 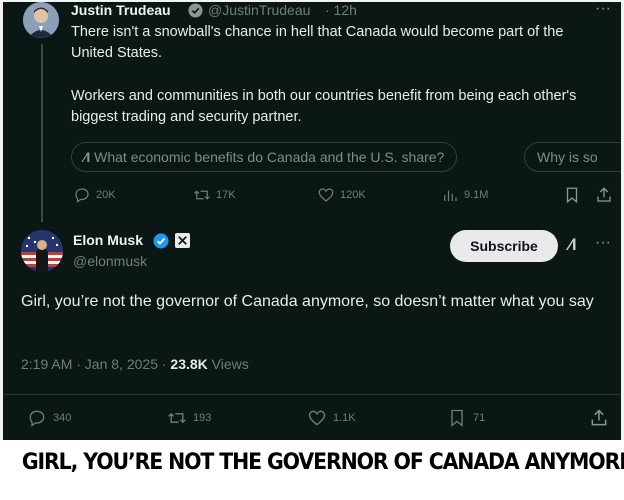 What do you see at coordinates (341, 195) in the screenshot?
I see `like-button: 120K` at bounding box center [341, 195].